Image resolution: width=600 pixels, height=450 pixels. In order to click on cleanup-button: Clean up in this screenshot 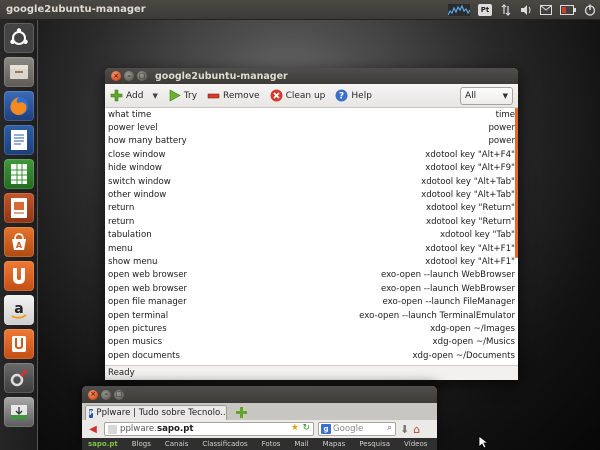, I will do `click(298, 95)`.